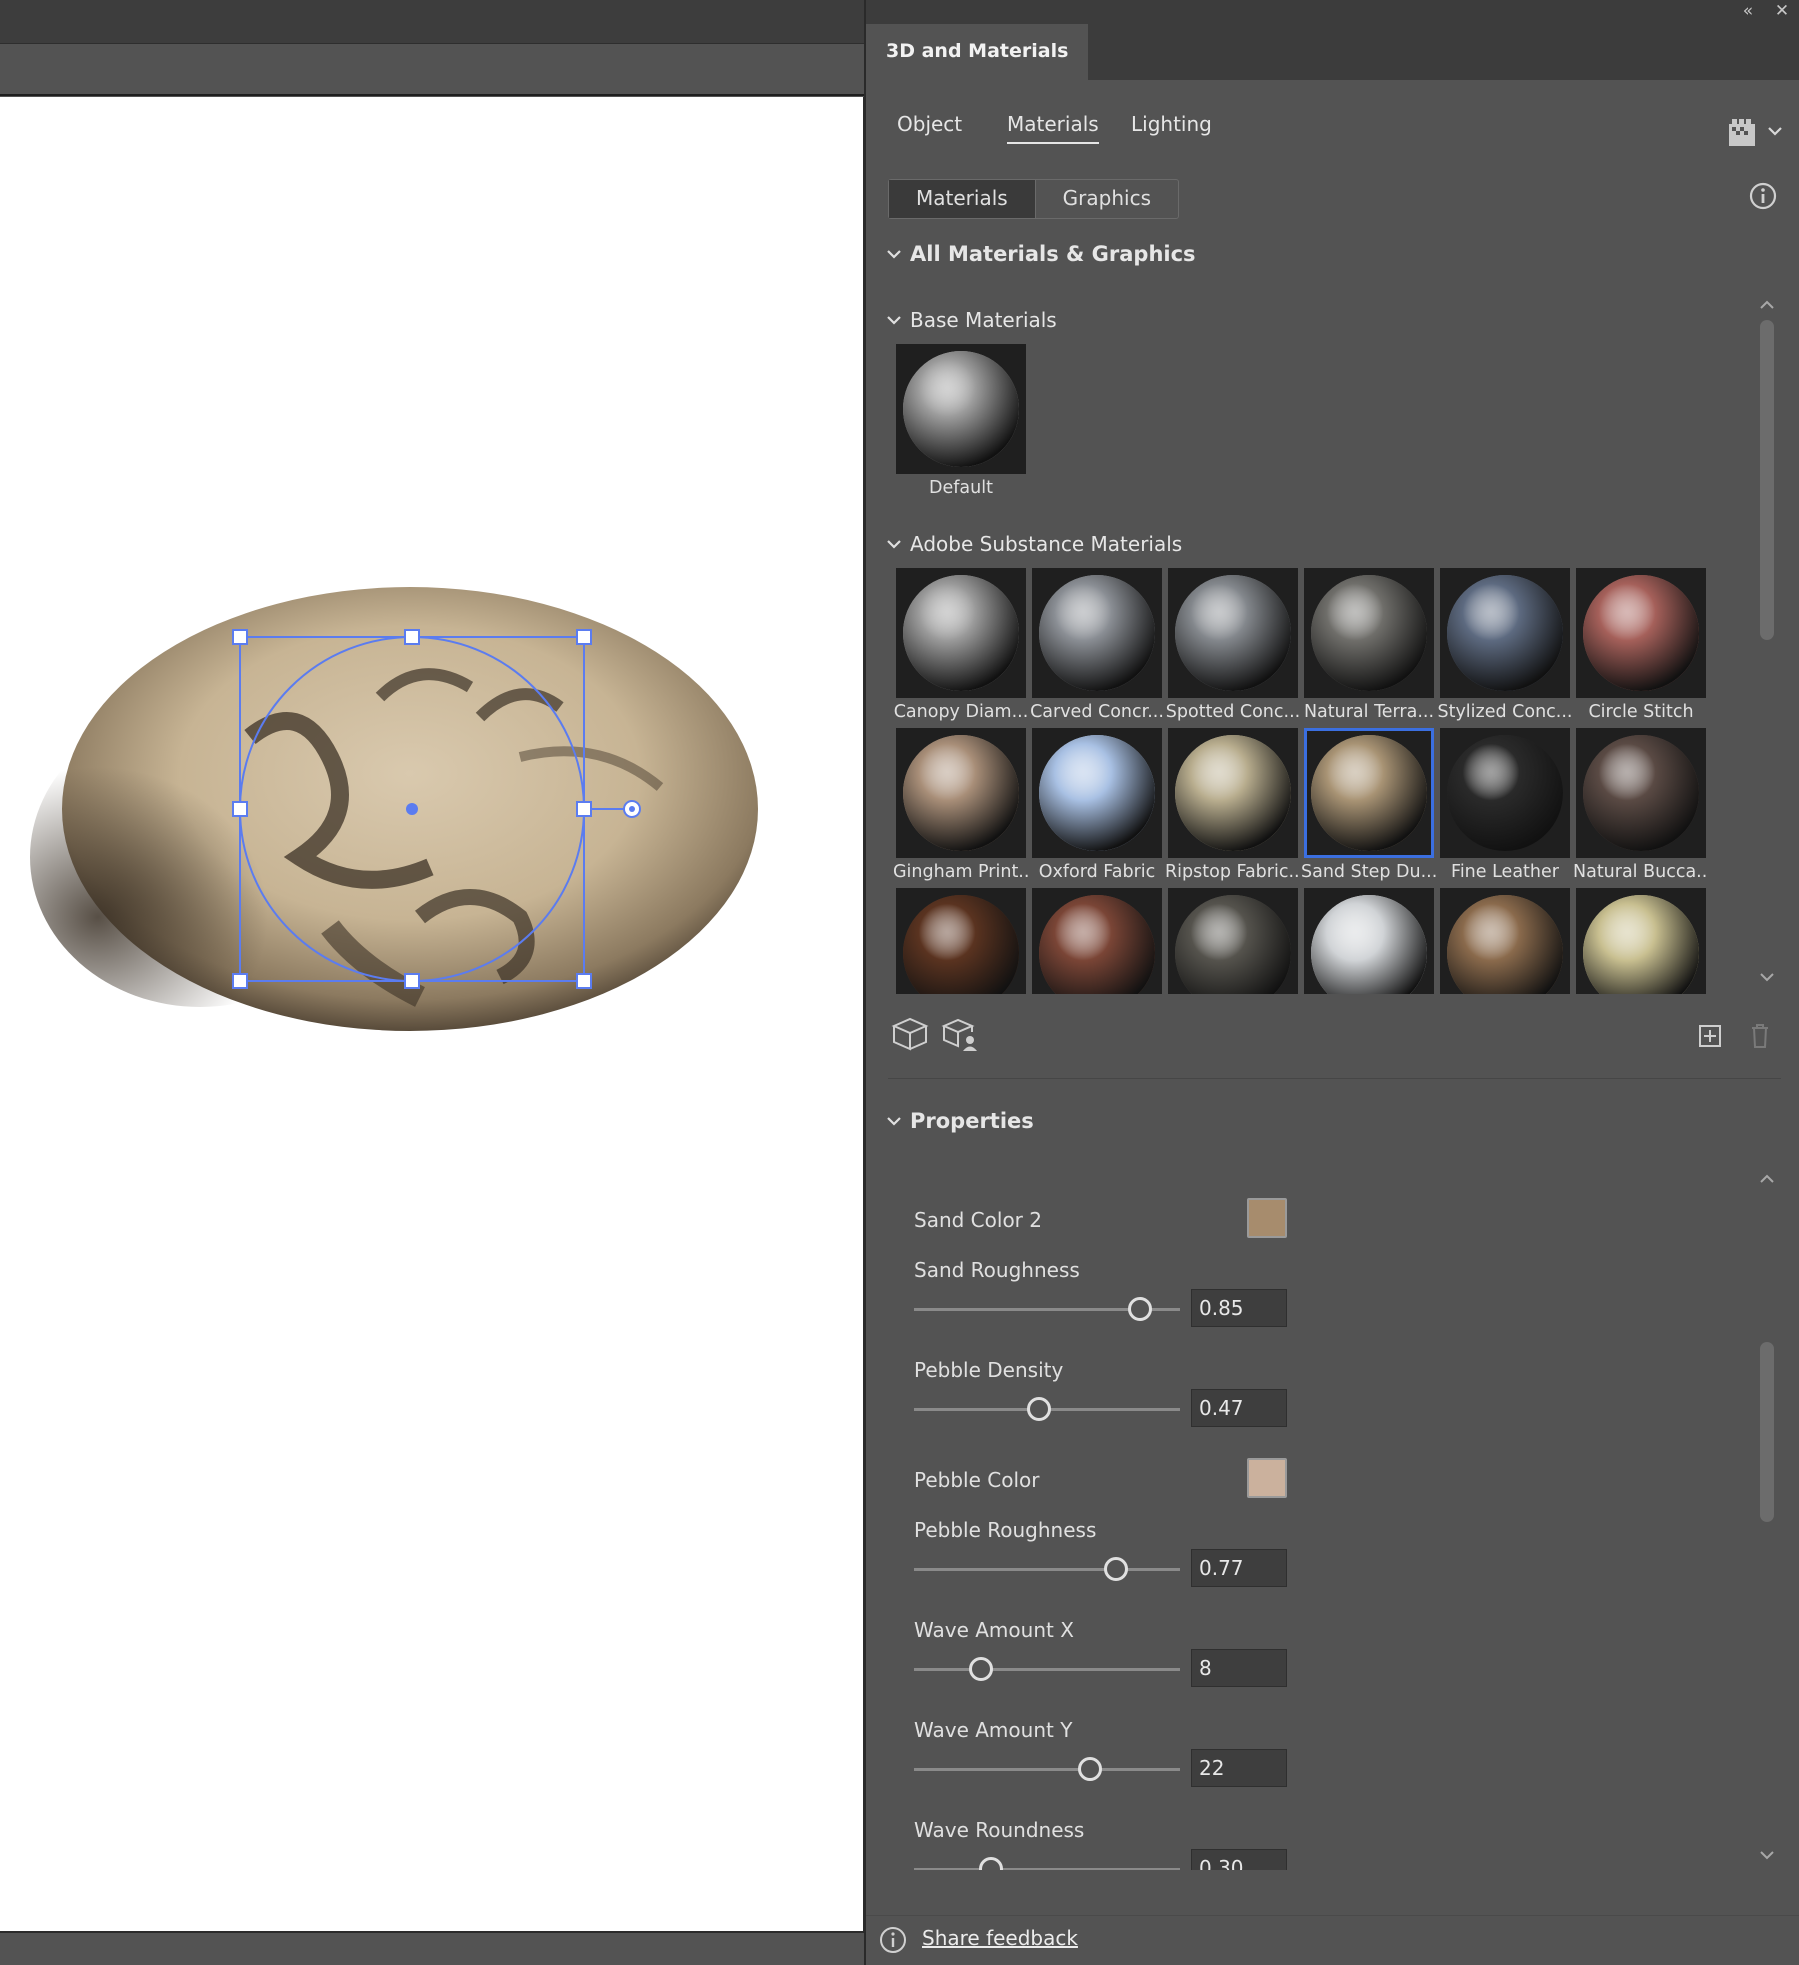 This screenshot has height=1965, width=1799. Describe the element at coordinates (1239, 1408) in the screenshot. I see `value-field: 0.47` at that location.